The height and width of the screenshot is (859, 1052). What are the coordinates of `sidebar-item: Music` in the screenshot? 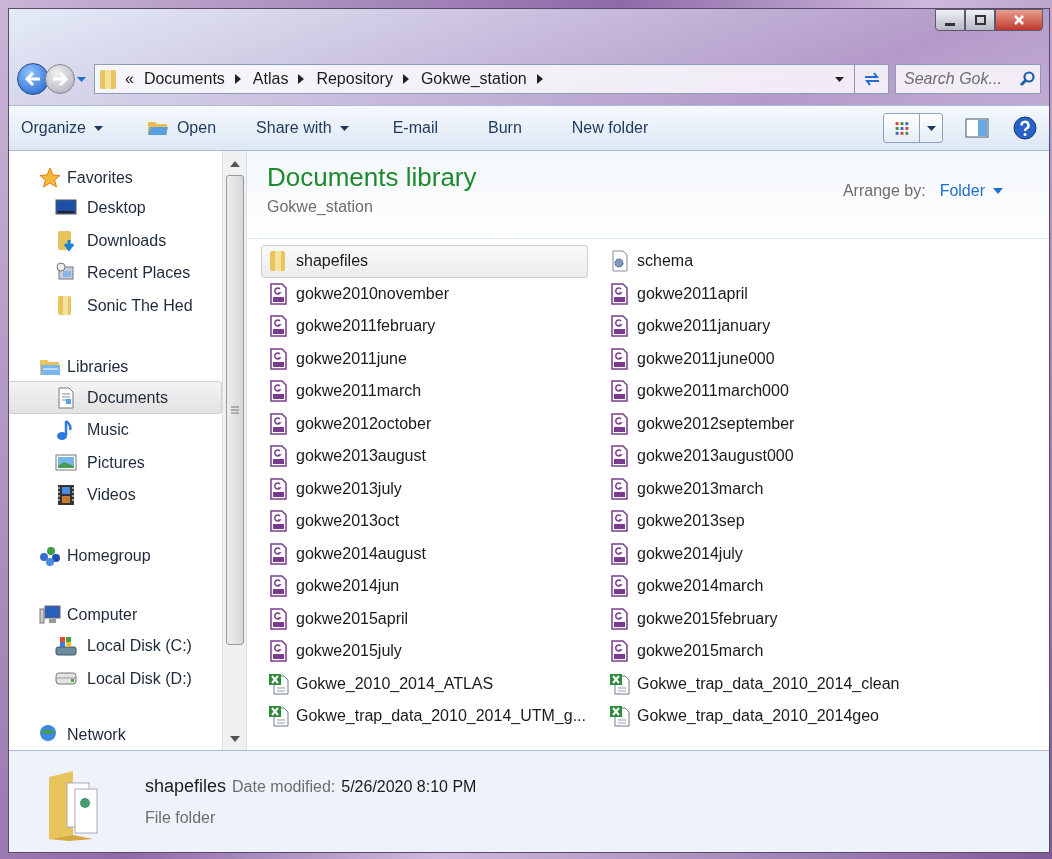 It's located at (115, 430).